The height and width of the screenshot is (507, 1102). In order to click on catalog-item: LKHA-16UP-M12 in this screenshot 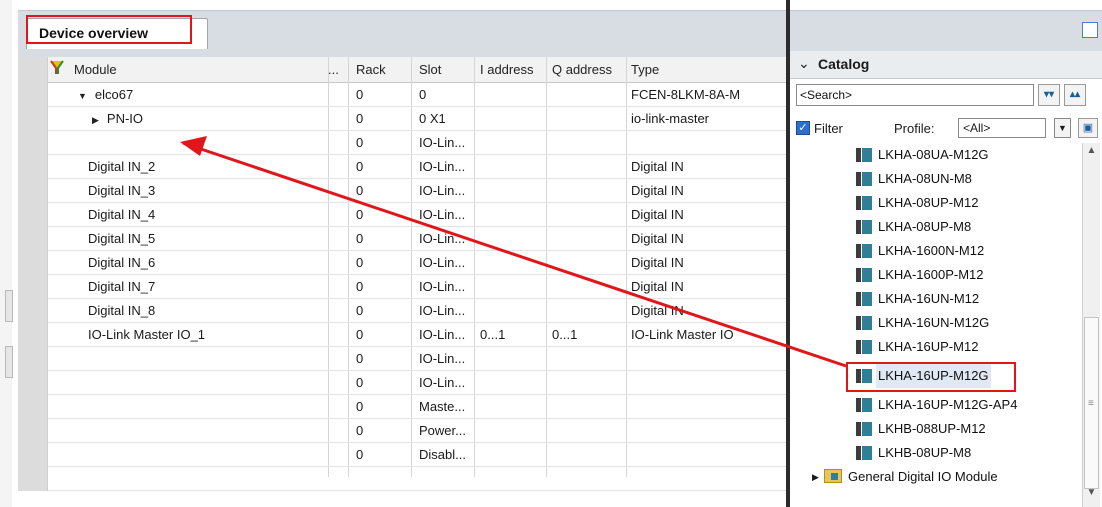, I will do `click(936, 347)`.